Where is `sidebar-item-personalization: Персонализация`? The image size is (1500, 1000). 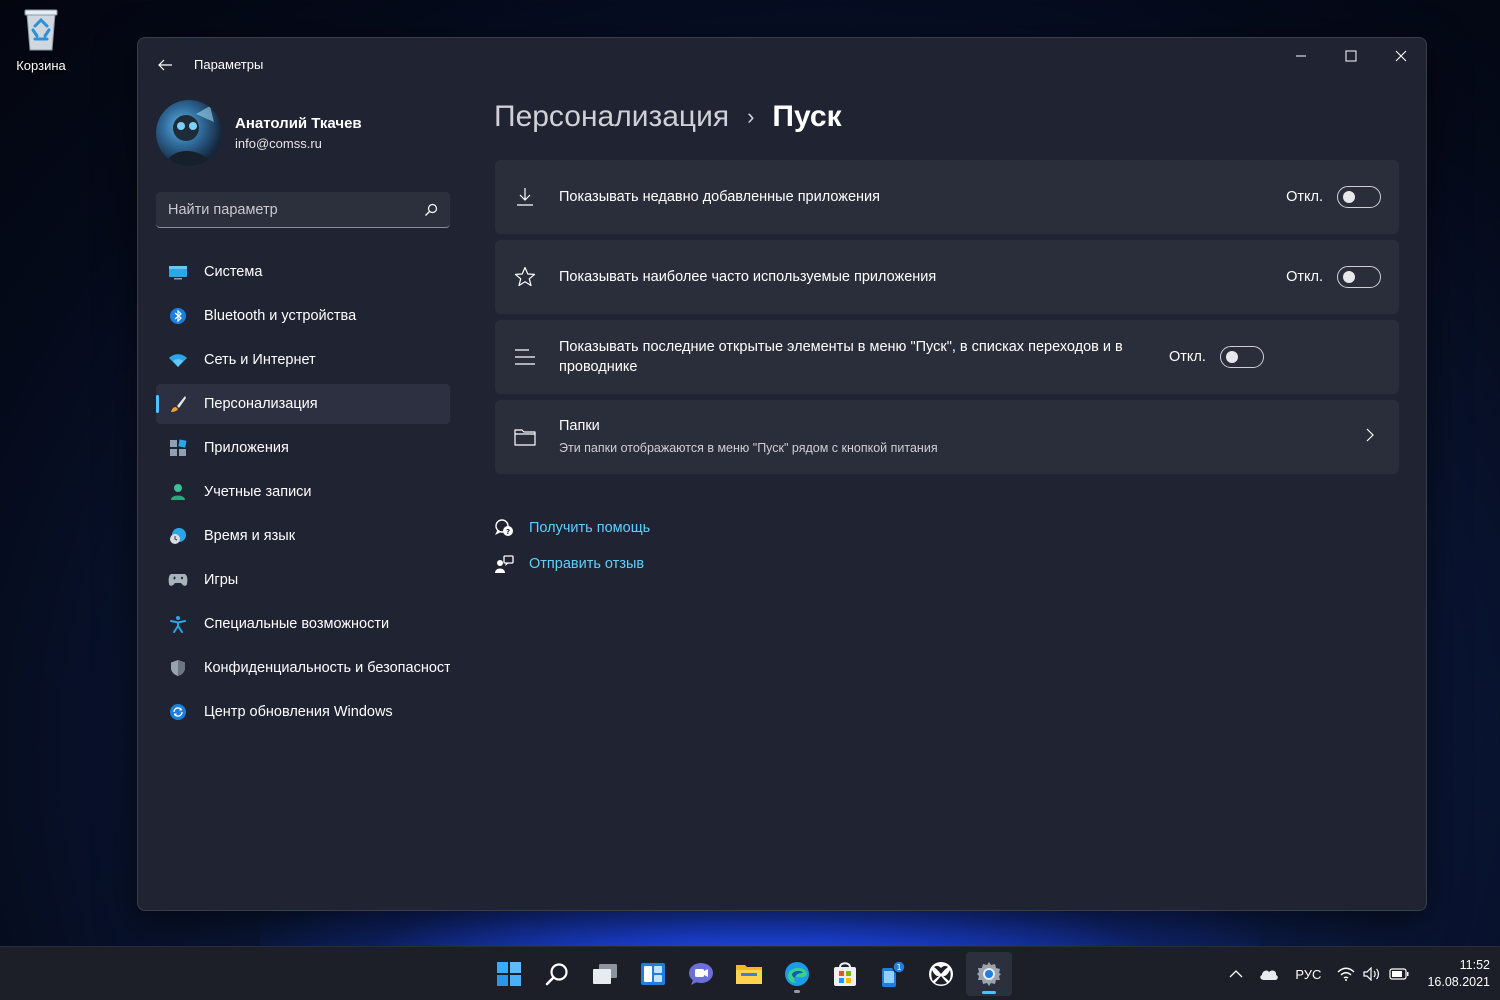
sidebar-item-personalization: Персонализация is located at coordinates (303, 404).